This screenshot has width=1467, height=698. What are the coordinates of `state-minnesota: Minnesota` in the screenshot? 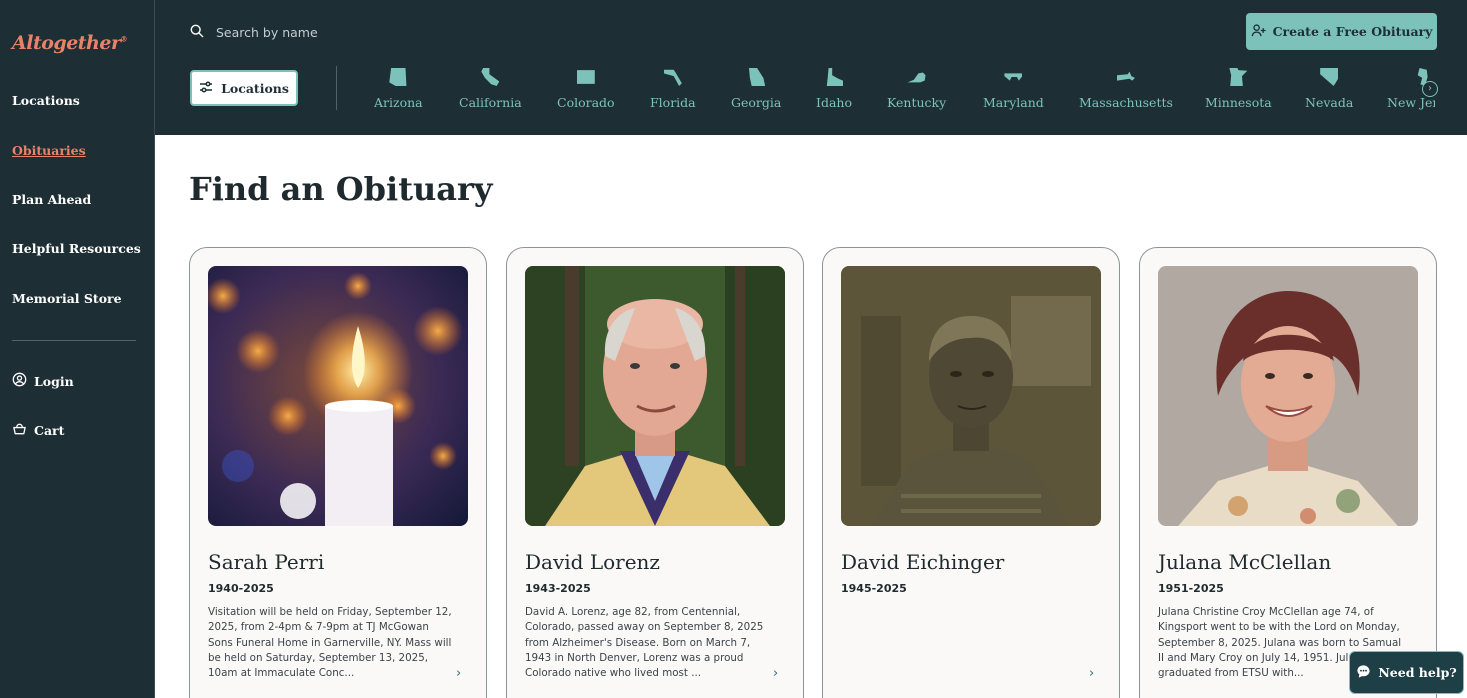 It's located at (1238, 87).